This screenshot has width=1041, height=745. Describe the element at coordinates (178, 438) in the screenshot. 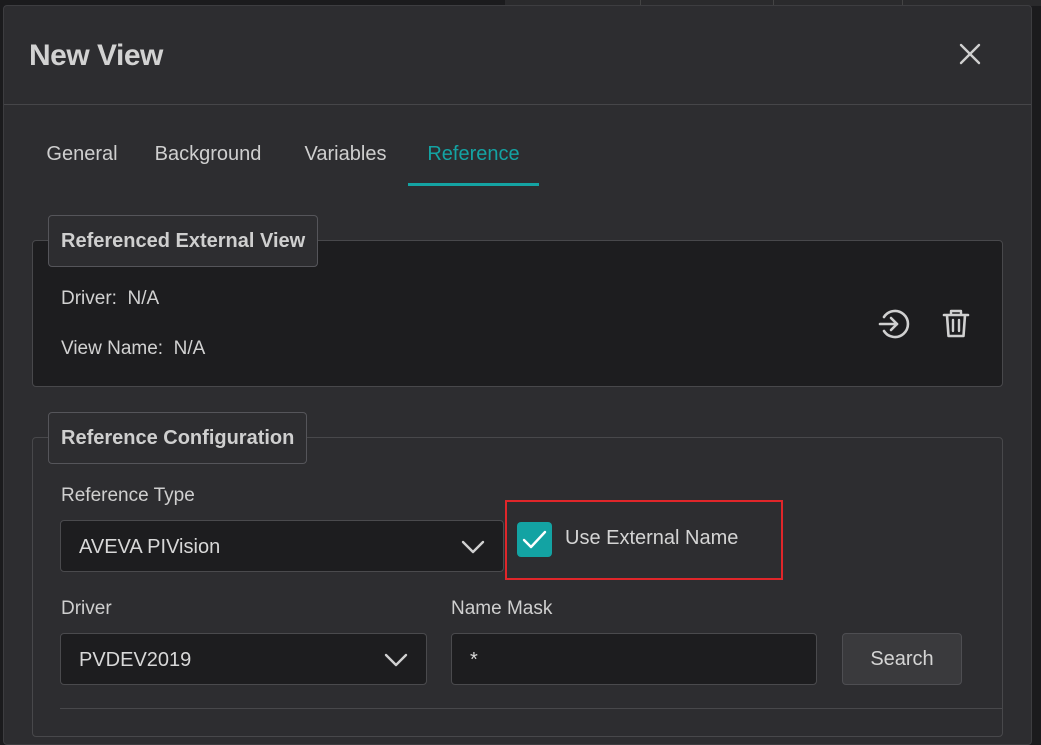

I see `reference-configuration-legend: Reference Configuration` at that location.